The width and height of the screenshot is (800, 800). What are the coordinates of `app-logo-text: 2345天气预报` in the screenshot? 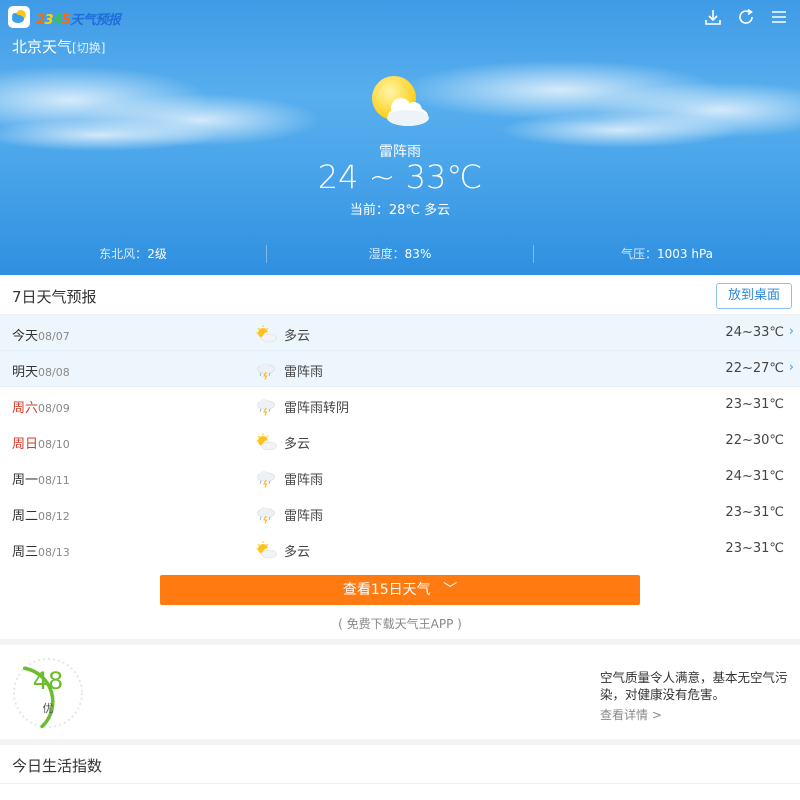 It's located at (78, 20).